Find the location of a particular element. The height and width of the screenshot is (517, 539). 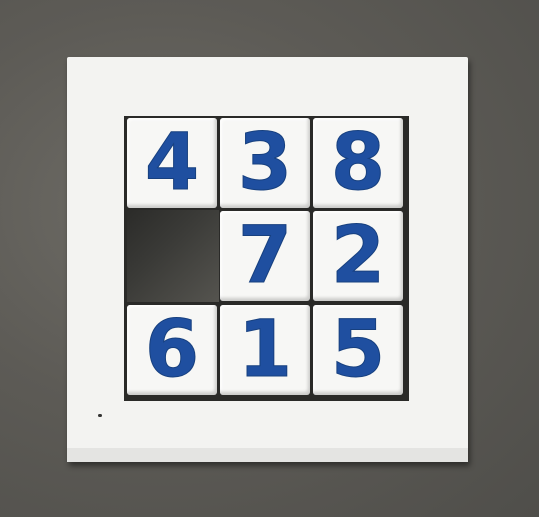

frame-mark is located at coordinates (100, 415).